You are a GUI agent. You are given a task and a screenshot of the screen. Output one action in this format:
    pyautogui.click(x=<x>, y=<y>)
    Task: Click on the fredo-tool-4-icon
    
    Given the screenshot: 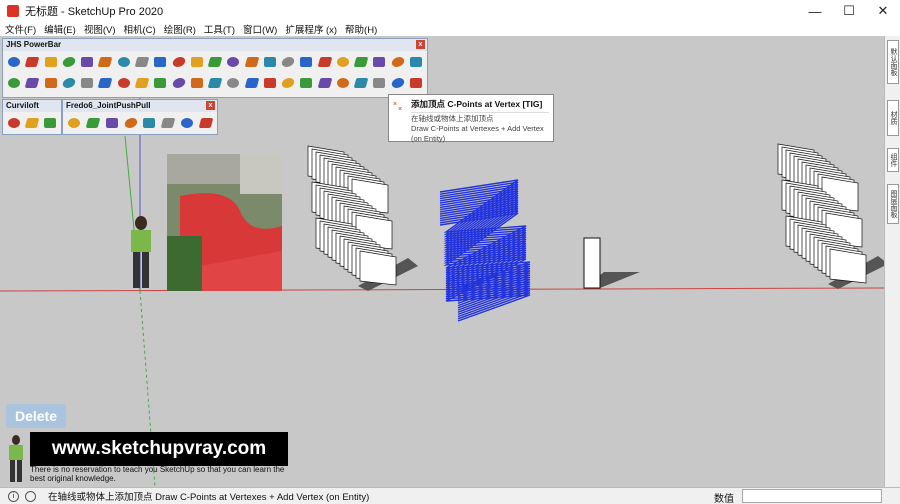 What is the action you would take?
    pyautogui.click(x=130, y=122)
    